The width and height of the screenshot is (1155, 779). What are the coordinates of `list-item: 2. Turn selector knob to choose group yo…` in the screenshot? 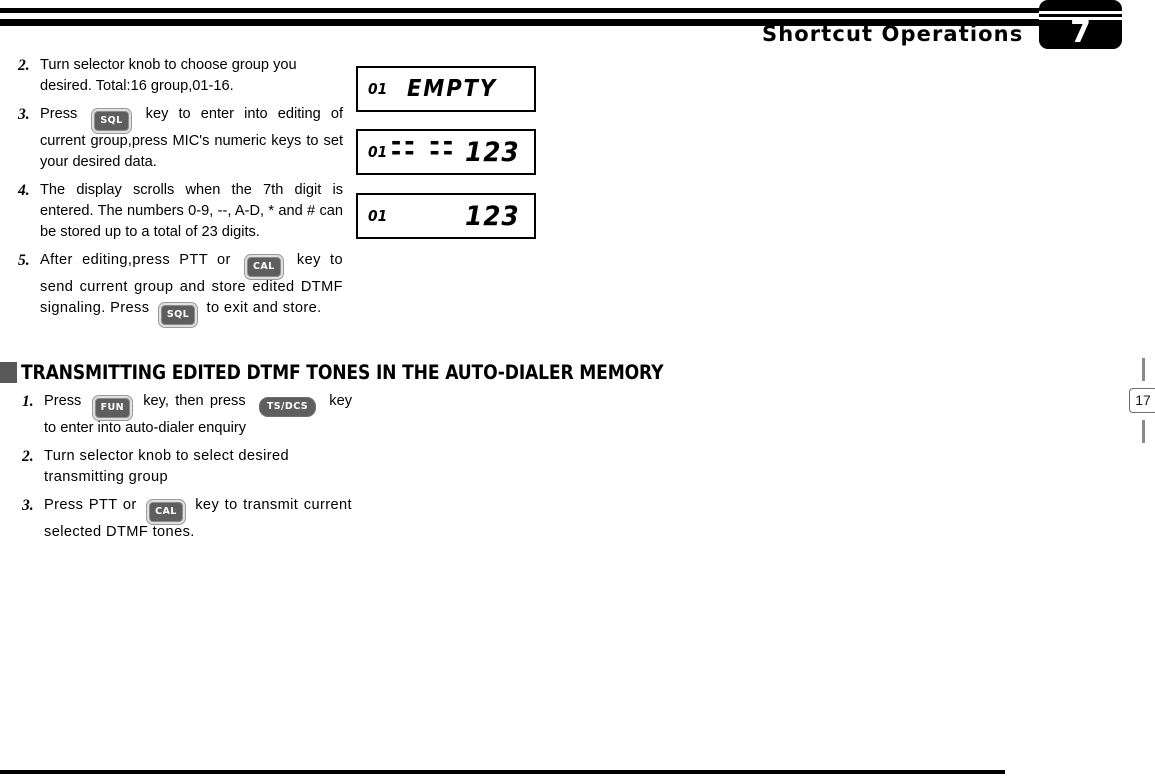 It's located at (180, 76).